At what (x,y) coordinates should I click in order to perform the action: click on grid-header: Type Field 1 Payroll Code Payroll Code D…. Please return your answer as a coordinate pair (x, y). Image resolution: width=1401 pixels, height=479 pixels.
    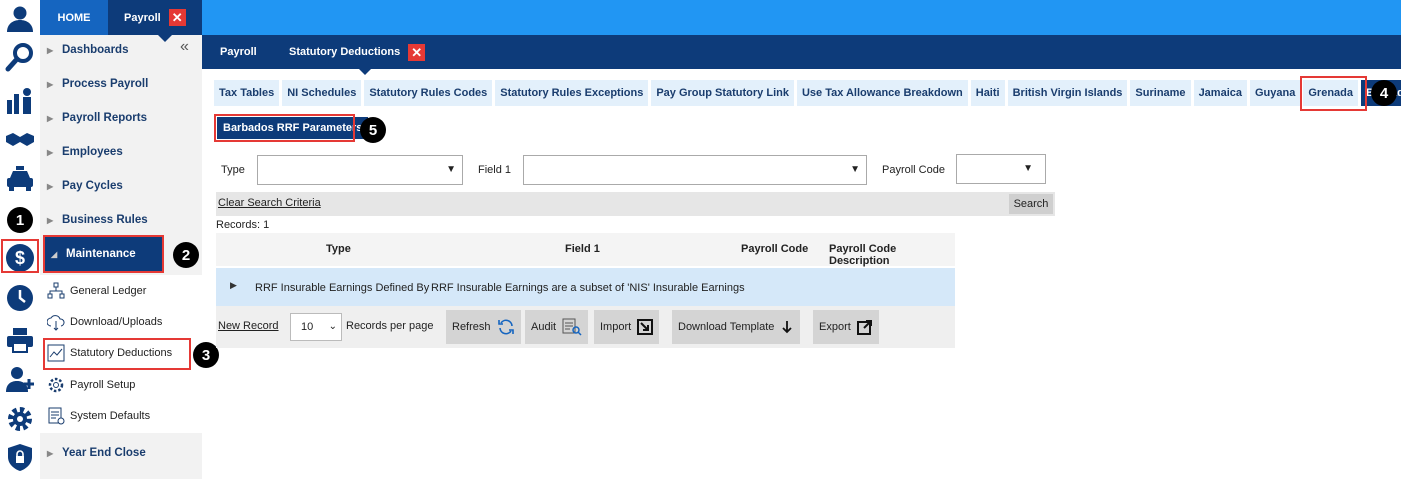
    Looking at the image, I should click on (585, 250).